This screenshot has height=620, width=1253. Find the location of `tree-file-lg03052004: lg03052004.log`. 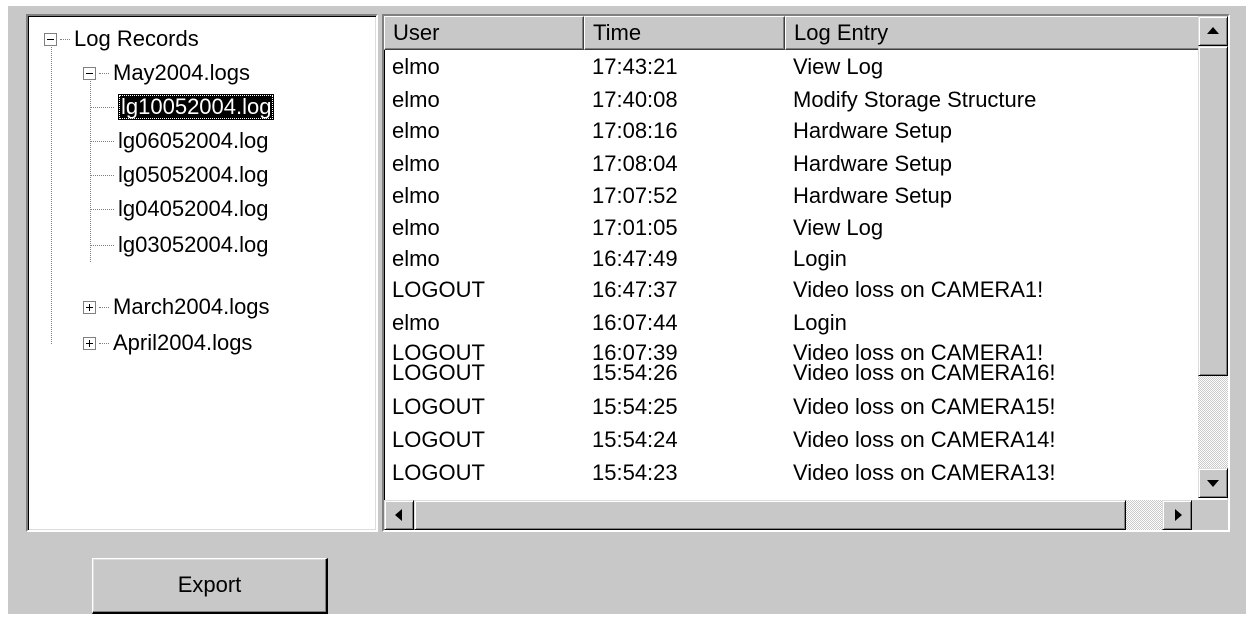

tree-file-lg03052004: lg03052004.log is located at coordinates (179, 245).